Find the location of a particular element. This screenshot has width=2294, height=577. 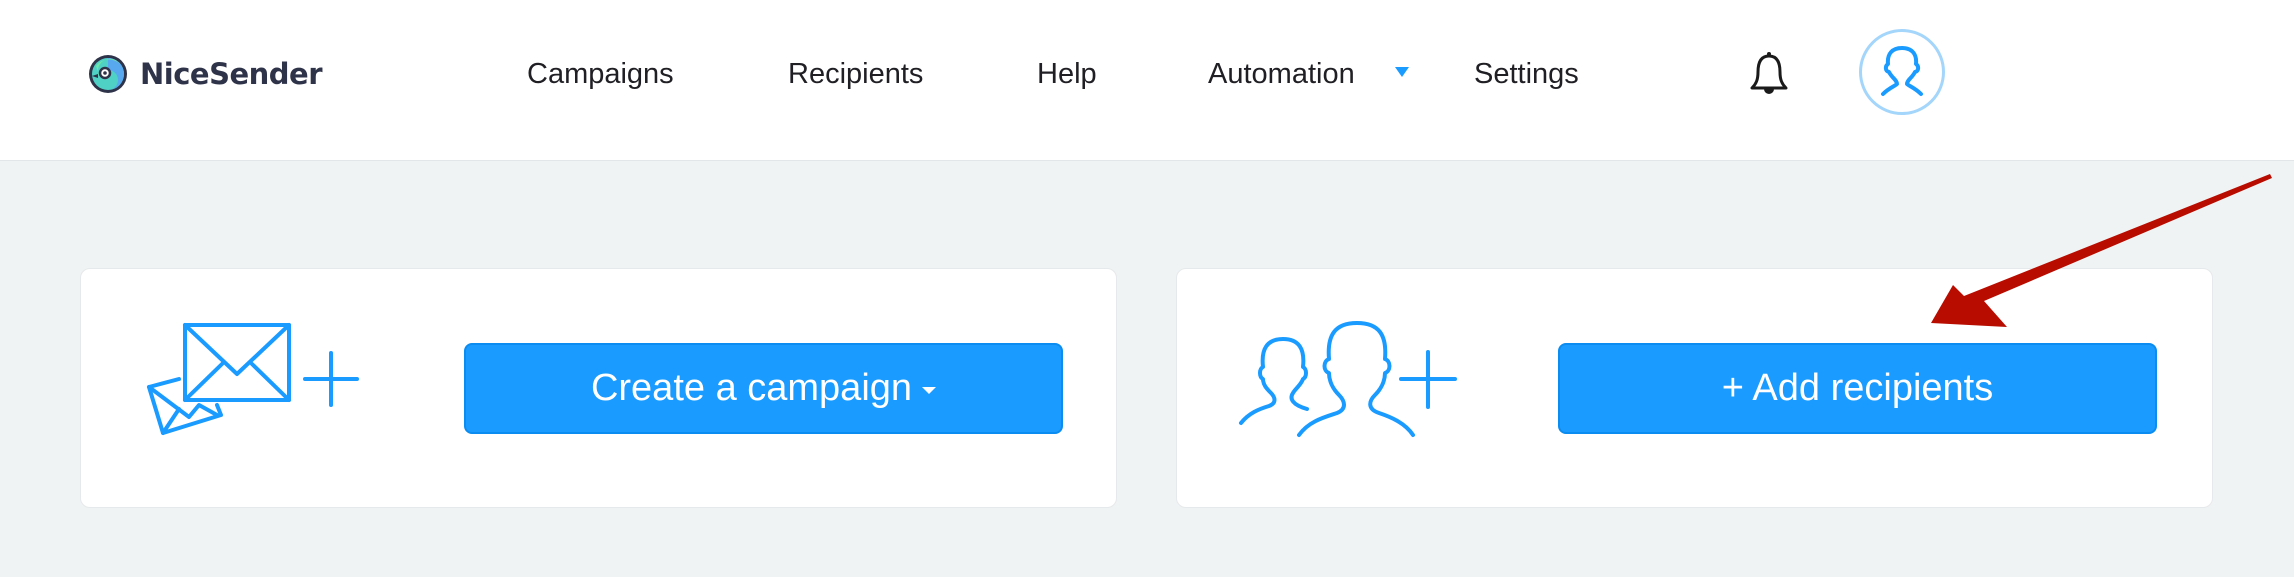

brand-logo: NiceSender is located at coordinates (204, 74).